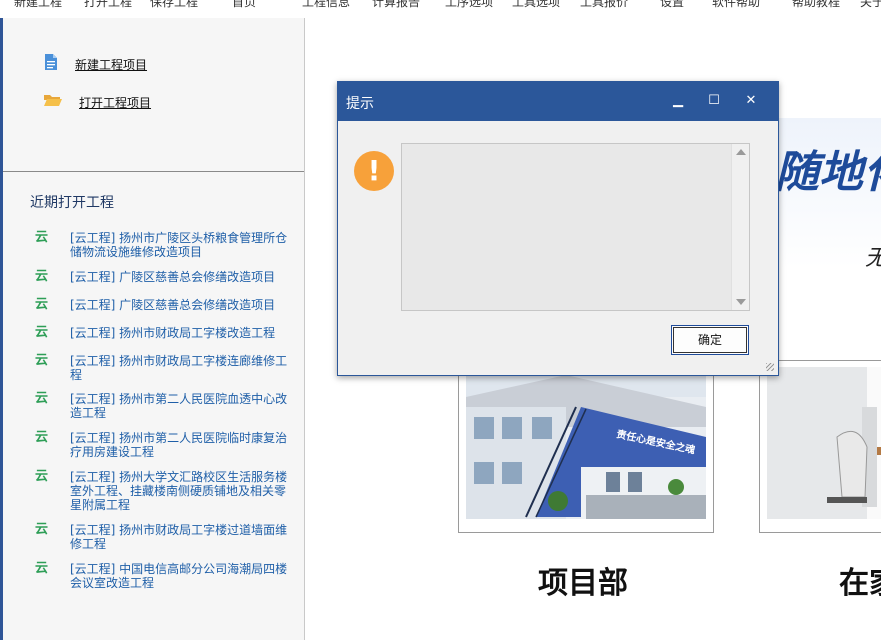 The height and width of the screenshot is (640, 881). I want to click on banner-subtitle: 无, so click(873, 256).